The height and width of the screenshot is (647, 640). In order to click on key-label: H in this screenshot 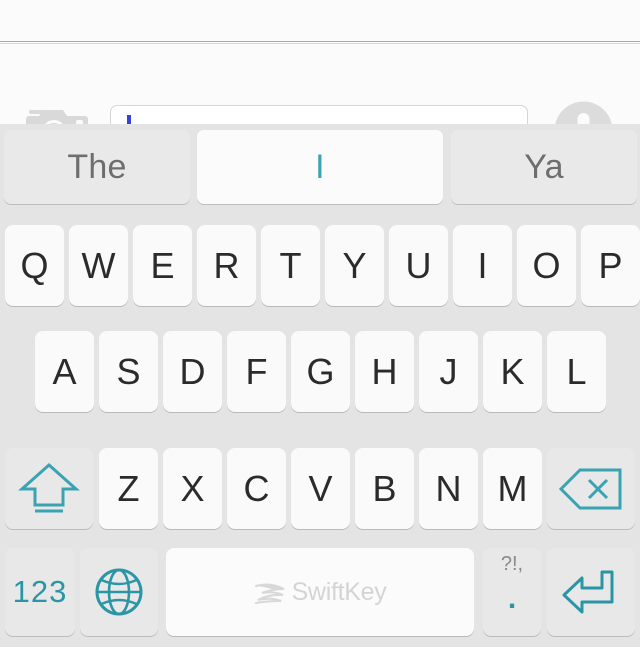, I will do `click(384, 371)`.